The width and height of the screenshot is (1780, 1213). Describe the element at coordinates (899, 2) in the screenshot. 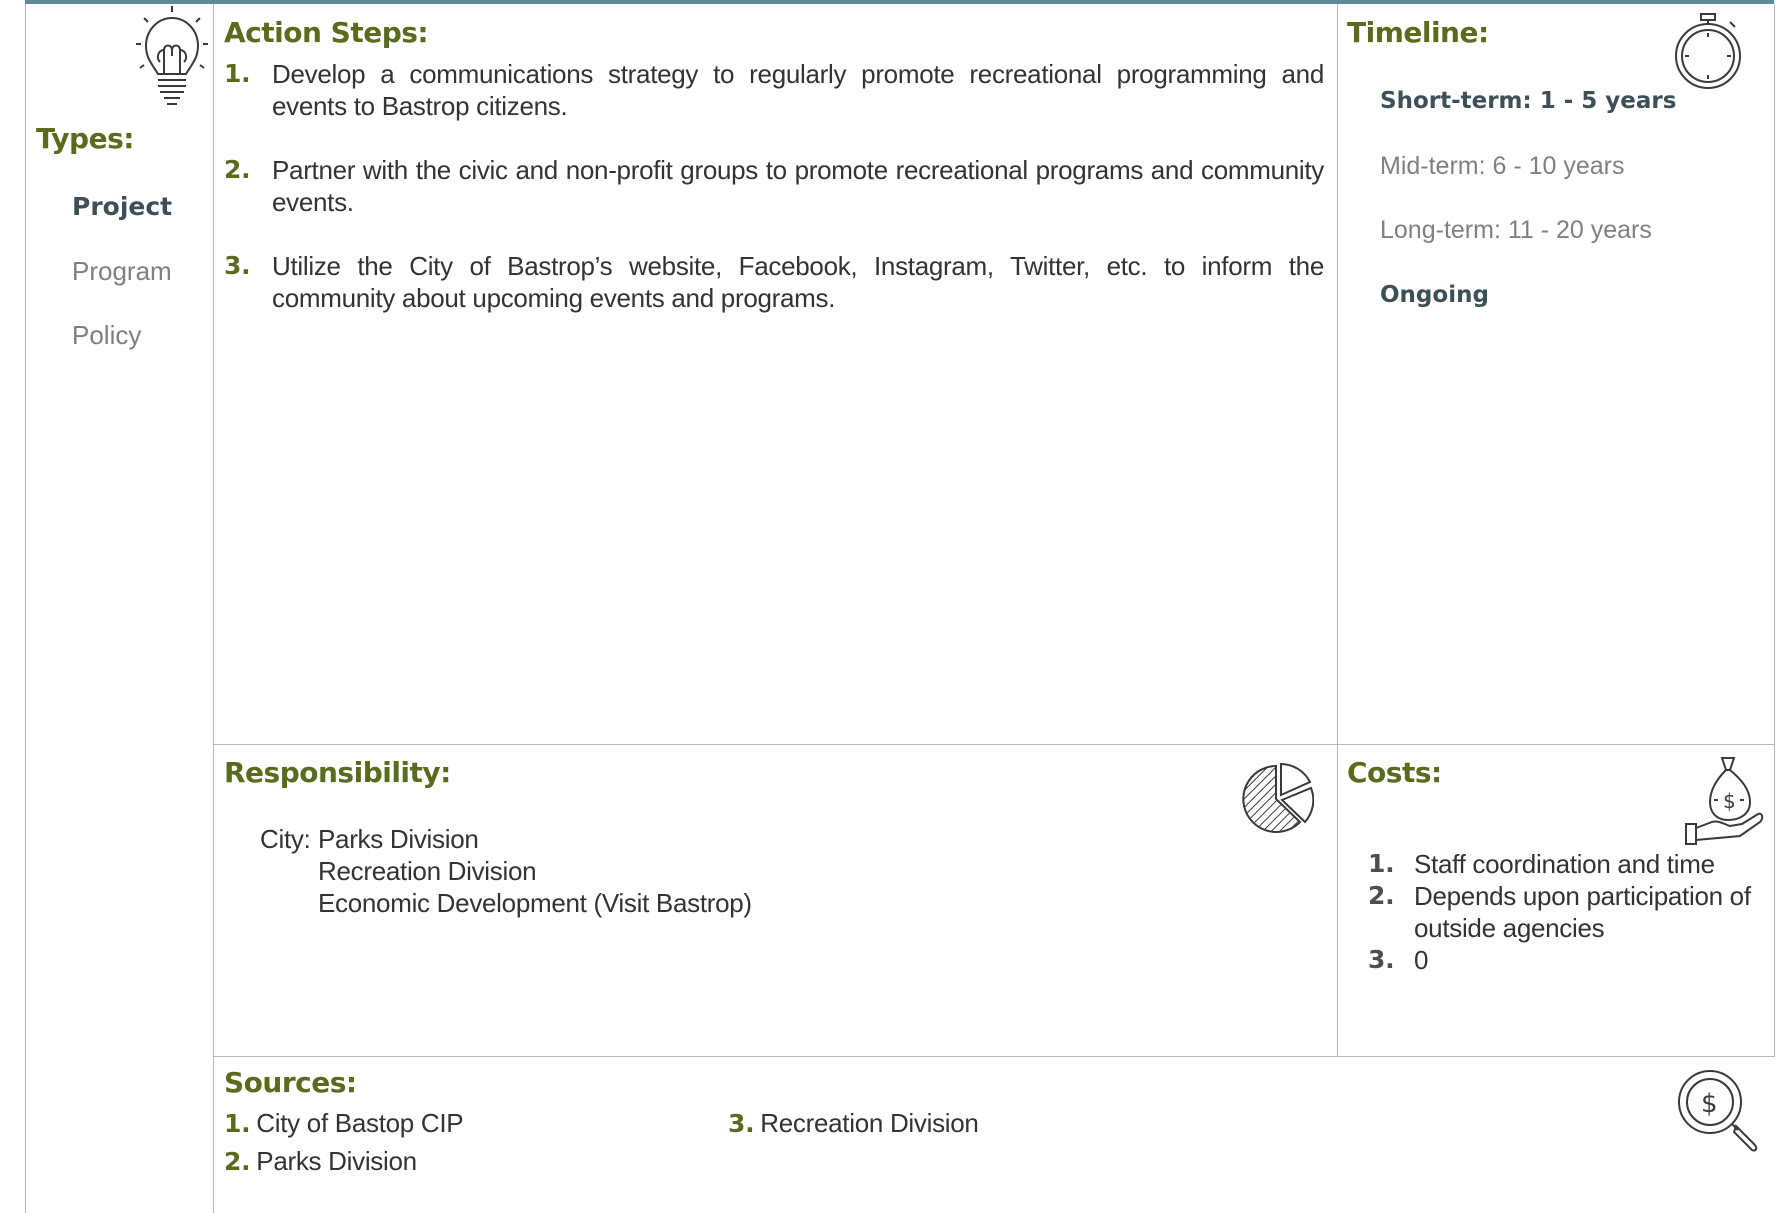

I see `top-accent-bar` at that location.